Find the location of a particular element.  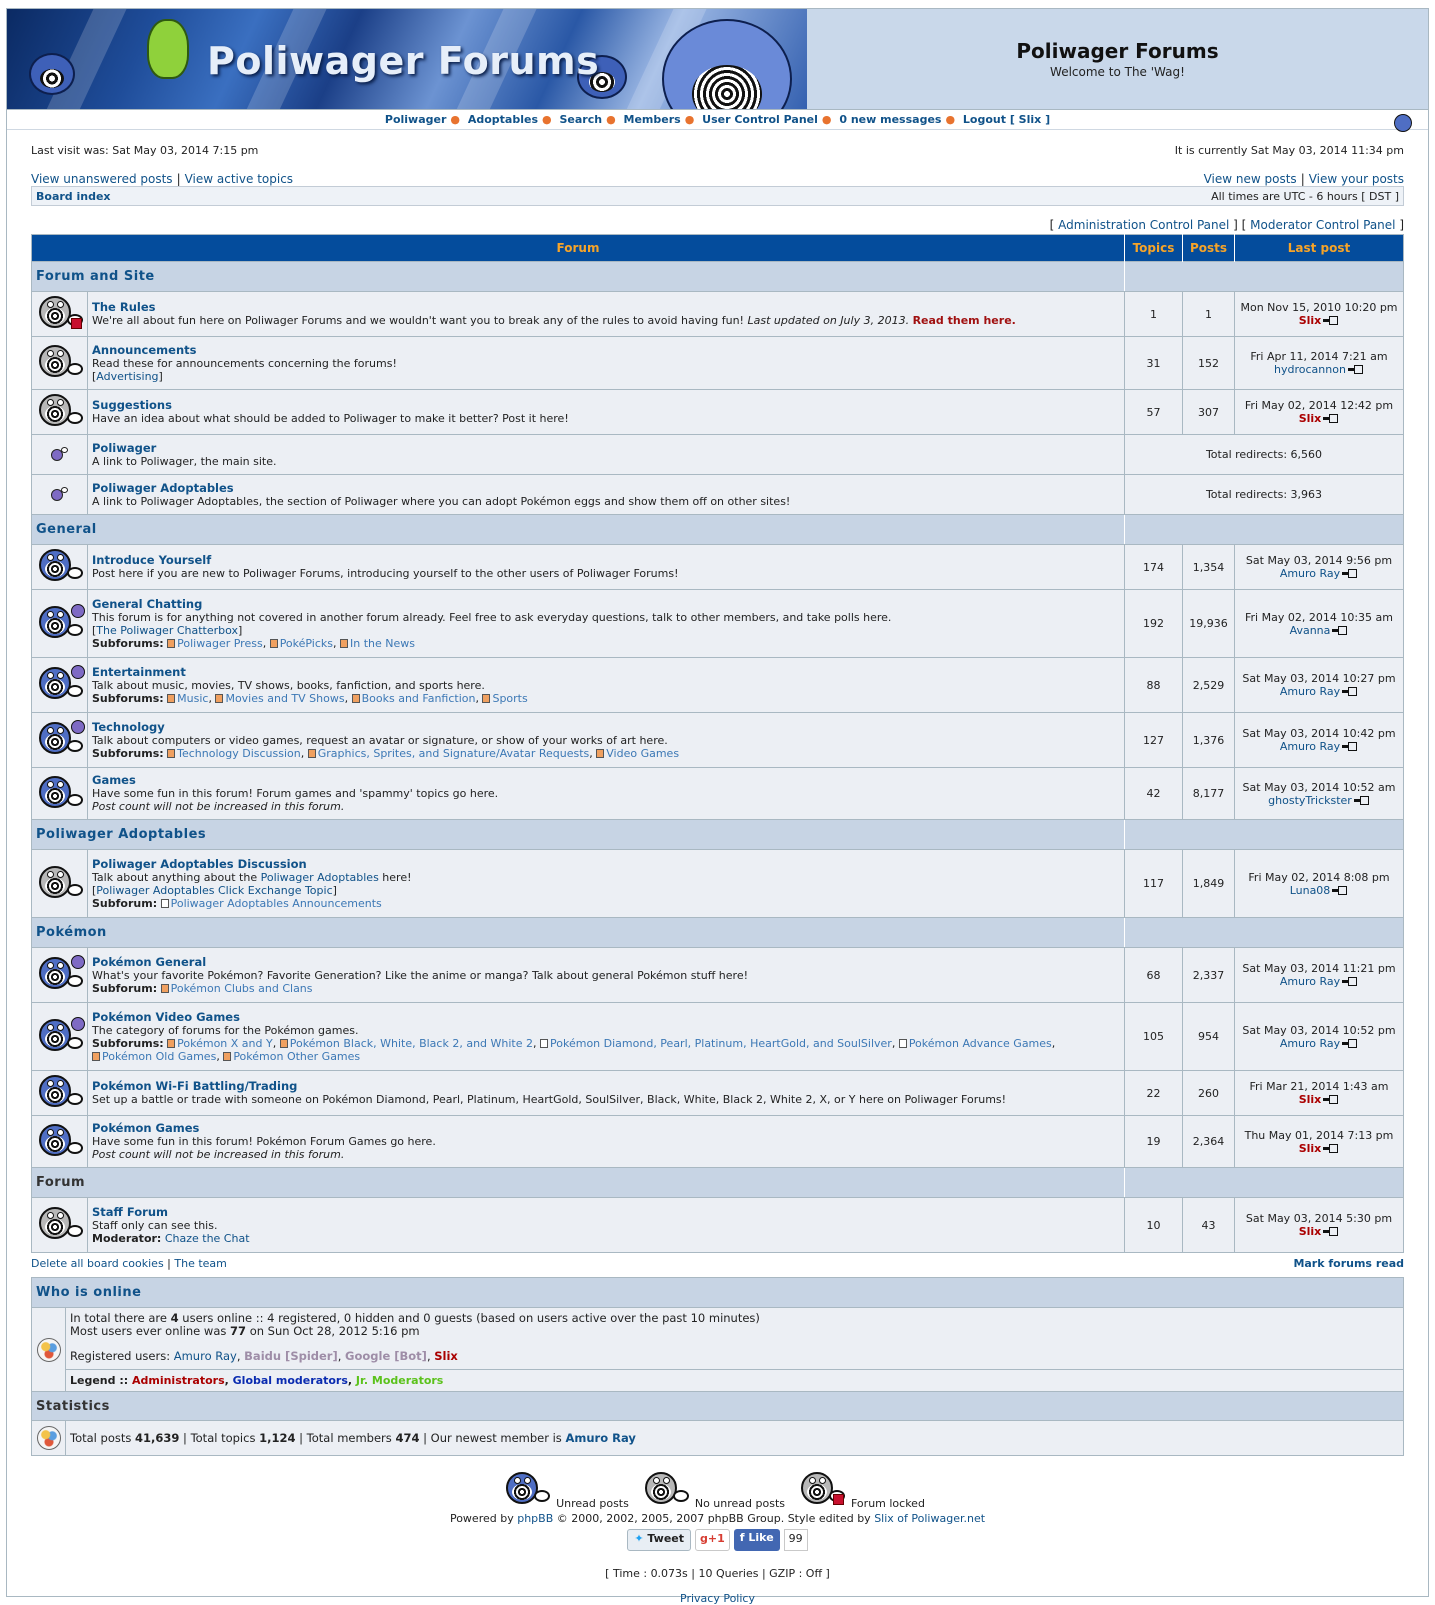

forum-title-rules: The Rules is located at coordinates (606, 307).